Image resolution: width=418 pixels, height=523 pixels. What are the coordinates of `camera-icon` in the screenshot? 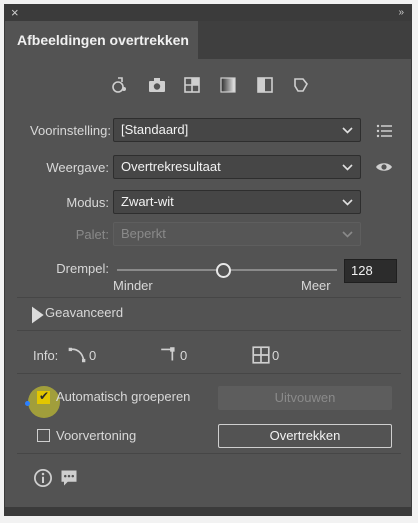 It's located at (157, 85).